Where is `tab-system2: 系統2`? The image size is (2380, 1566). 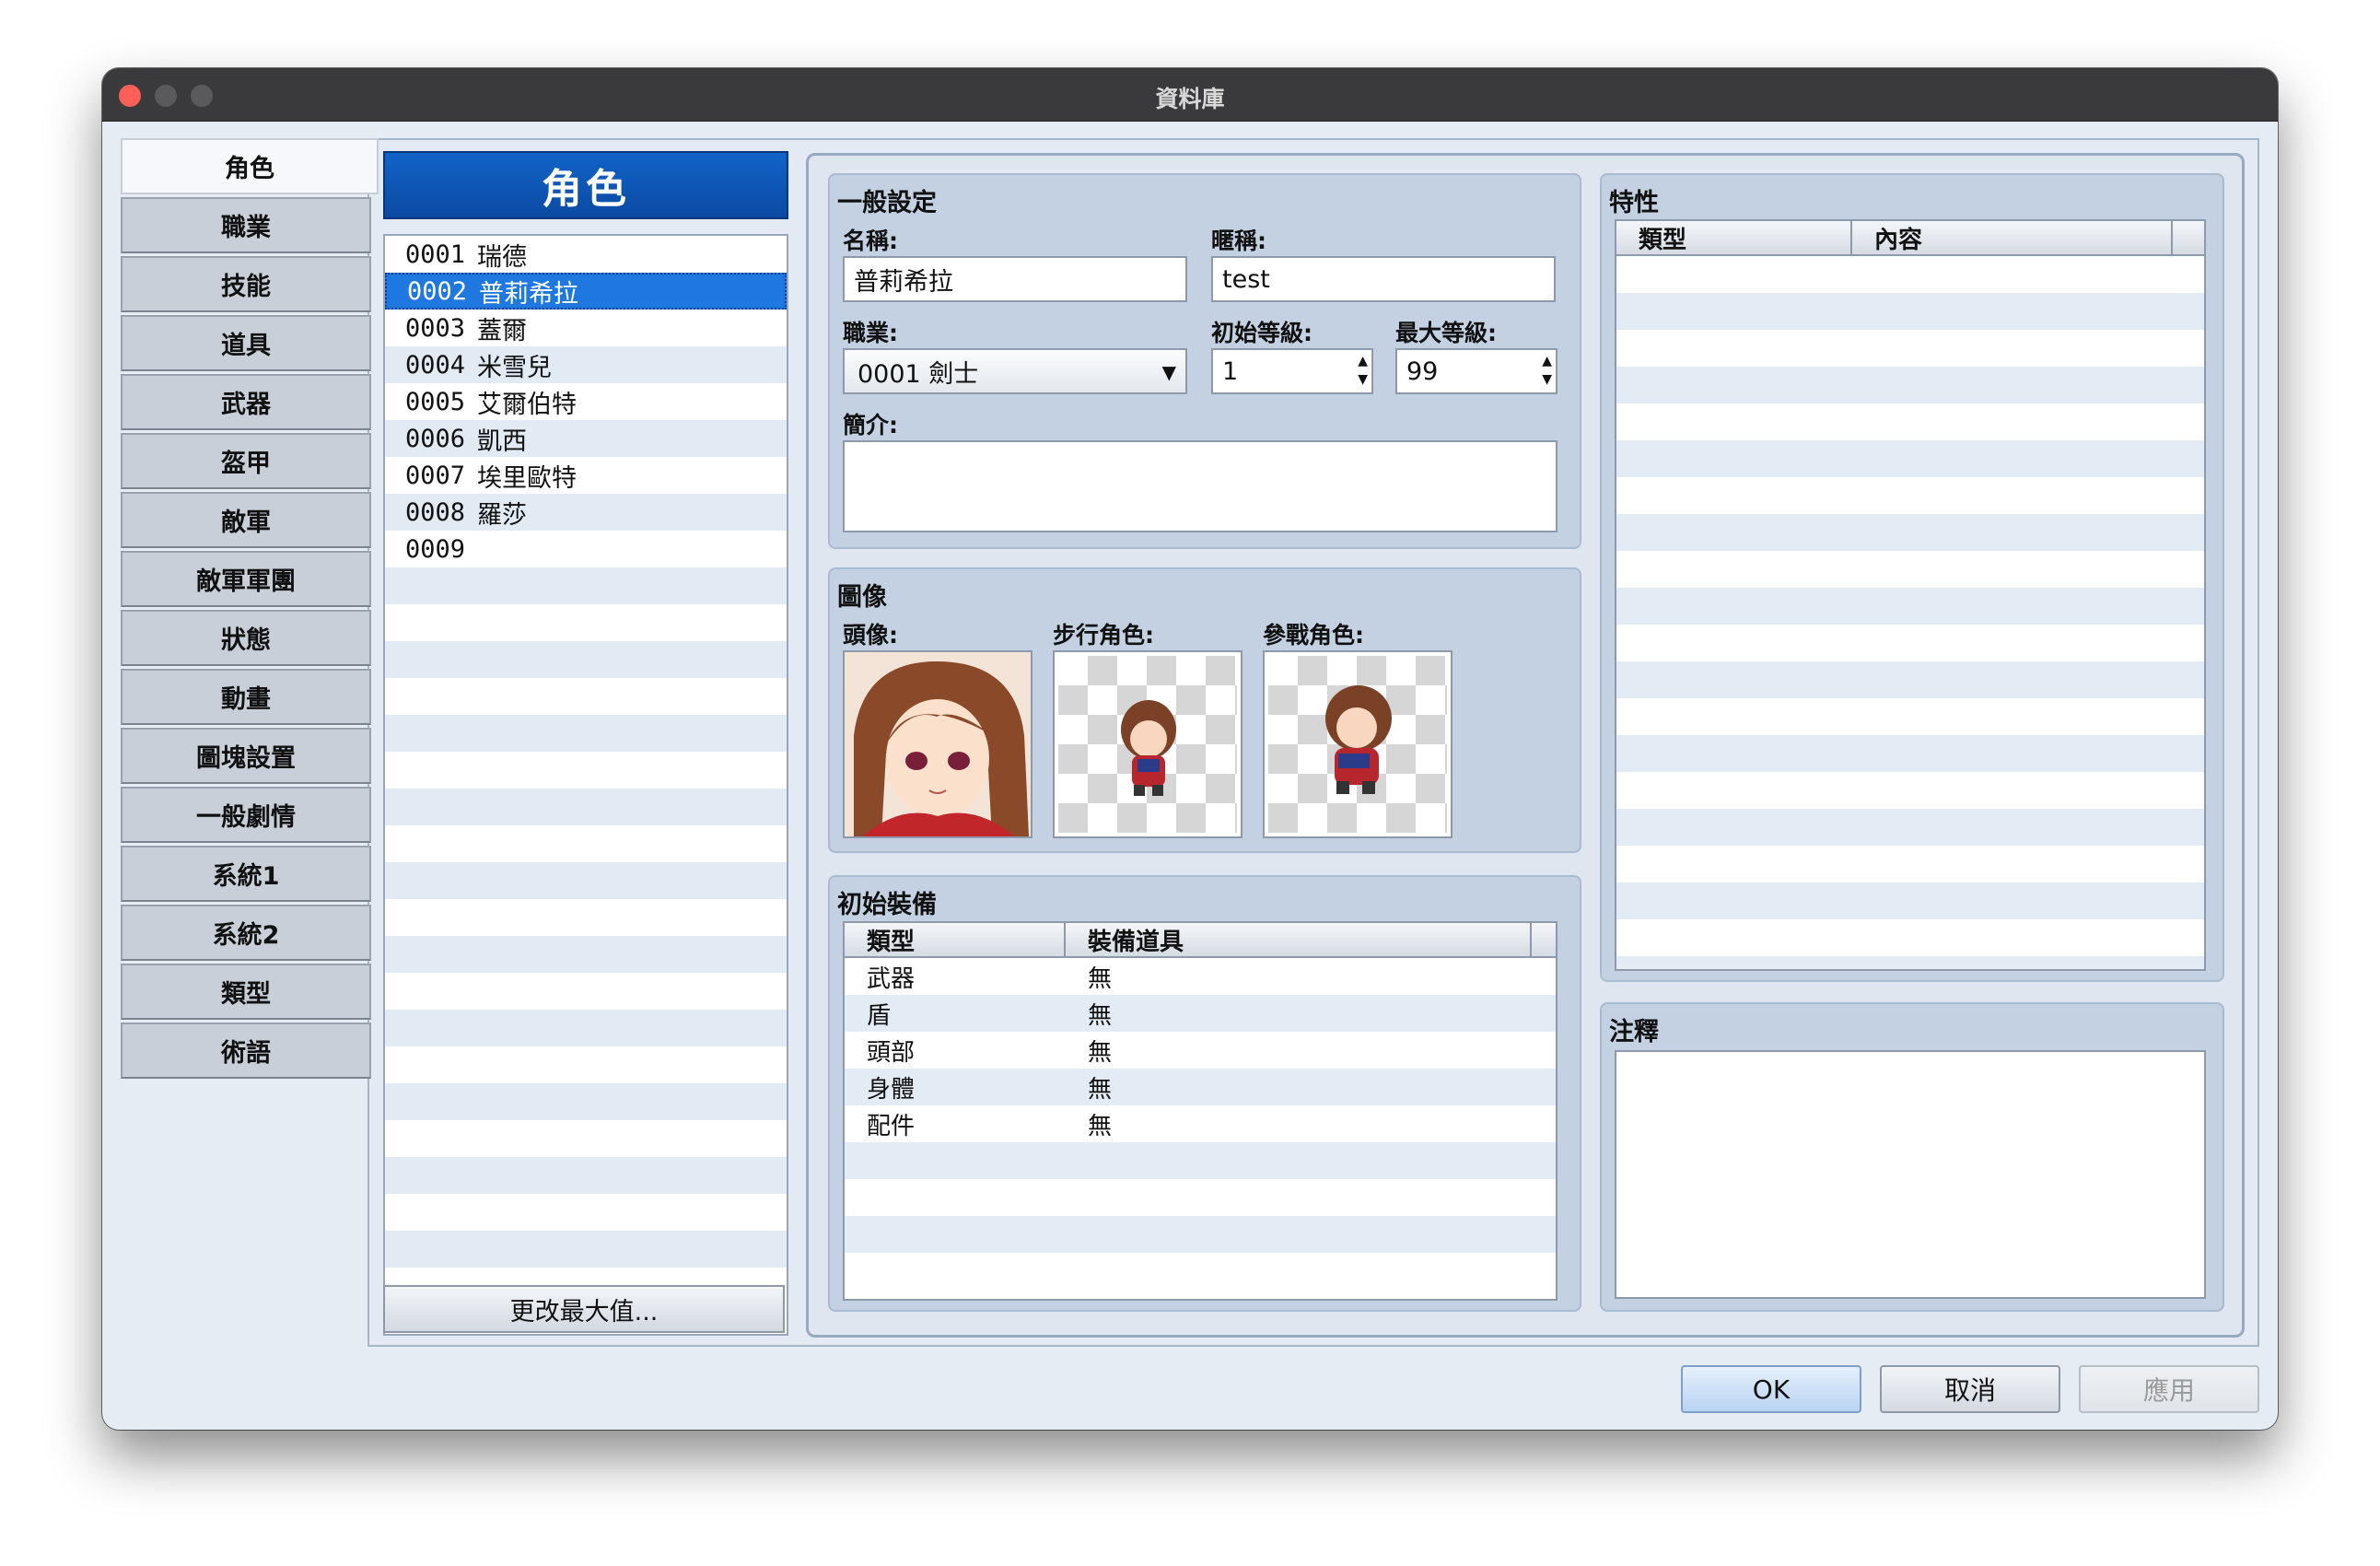
tab-system2: 系統2 is located at coordinates (246, 933).